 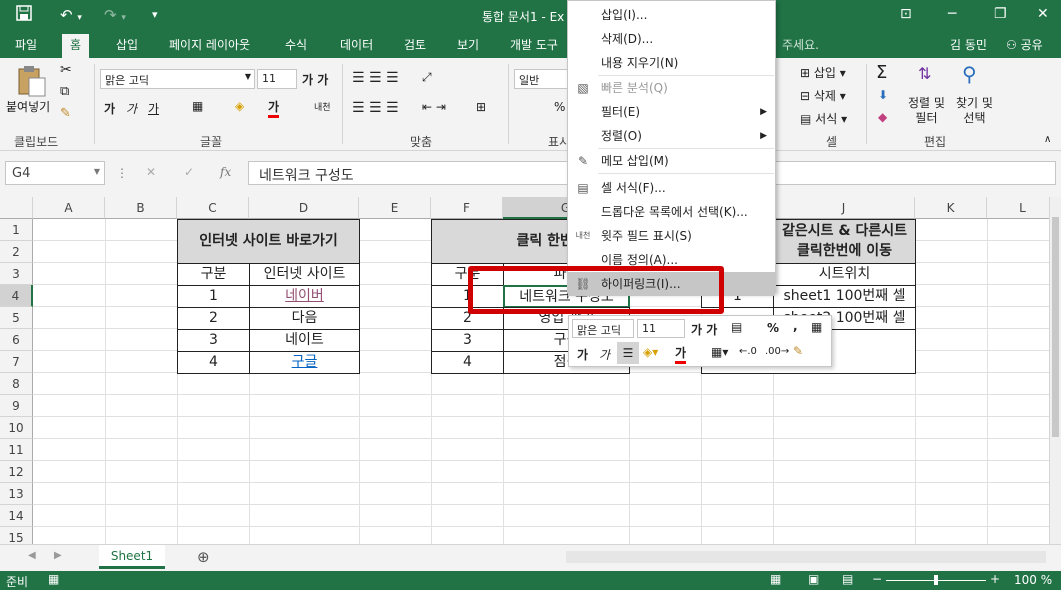 I want to click on close-icon: ✕, so click(x=1043, y=14).